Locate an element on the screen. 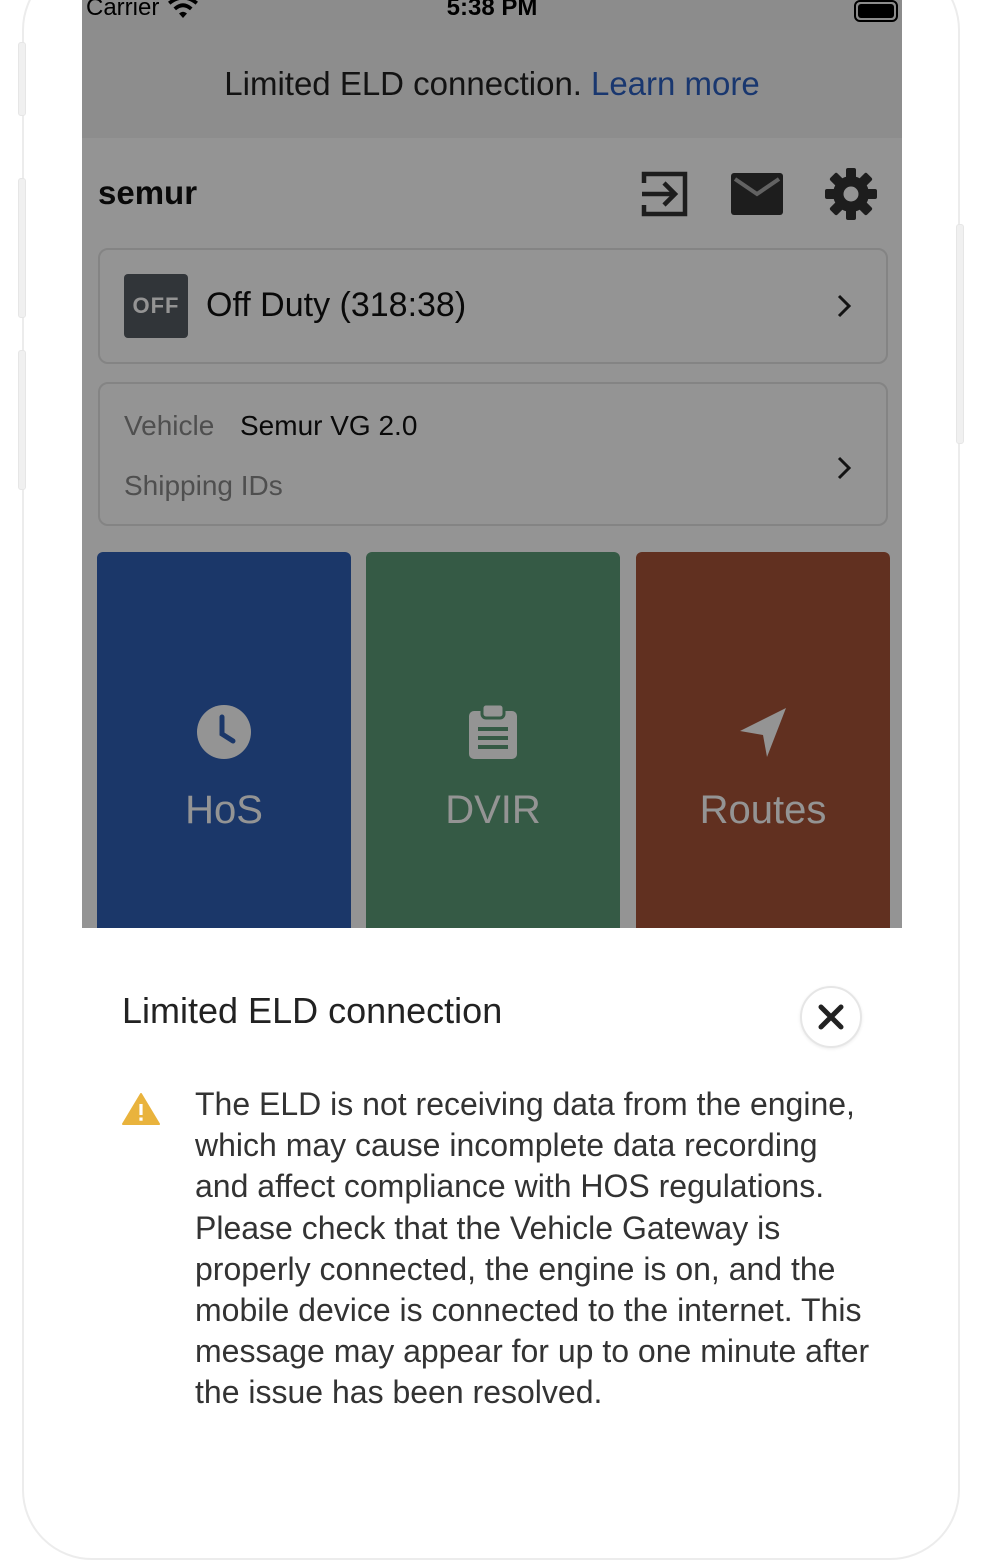 The height and width of the screenshot is (1560, 986). device-volume-up-button is located at coordinates (22, 248).